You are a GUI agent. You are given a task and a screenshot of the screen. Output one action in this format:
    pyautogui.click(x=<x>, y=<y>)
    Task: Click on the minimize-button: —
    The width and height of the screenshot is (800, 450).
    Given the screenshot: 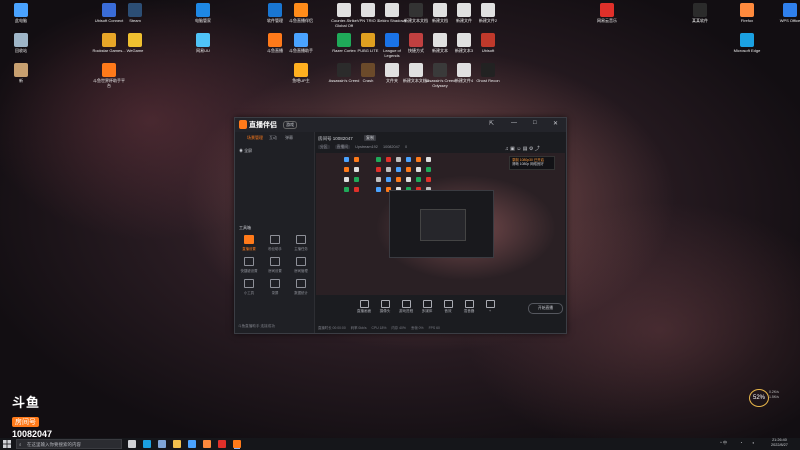 What is the action you would take?
    pyautogui.click(x=514, y=123)
    